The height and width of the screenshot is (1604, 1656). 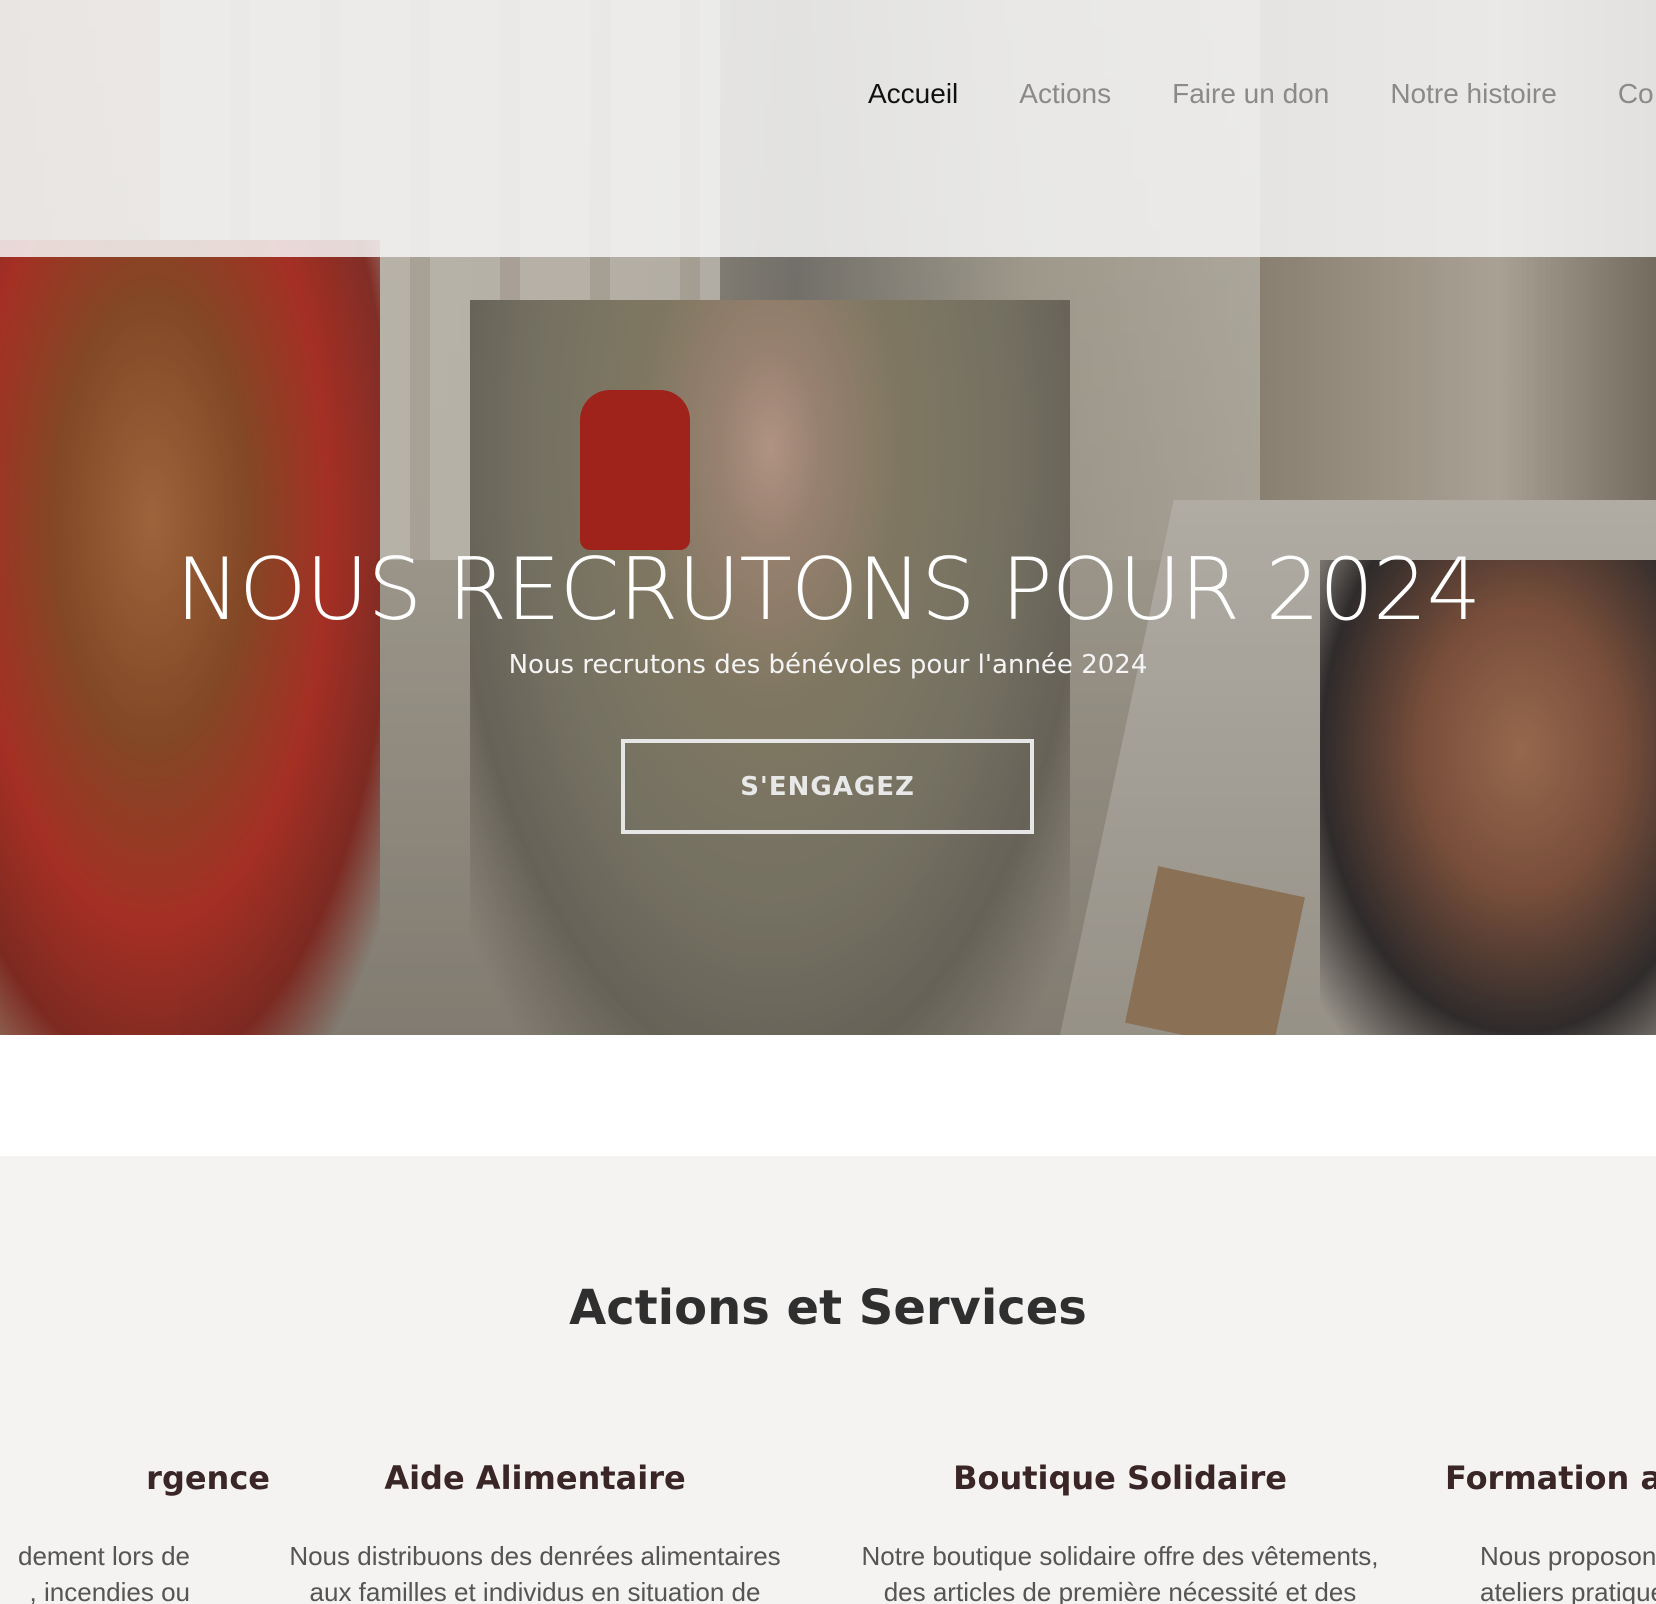 I want to click on service-text: Nous proposon ateliers pratiques, so click(x=1568, y=1572).